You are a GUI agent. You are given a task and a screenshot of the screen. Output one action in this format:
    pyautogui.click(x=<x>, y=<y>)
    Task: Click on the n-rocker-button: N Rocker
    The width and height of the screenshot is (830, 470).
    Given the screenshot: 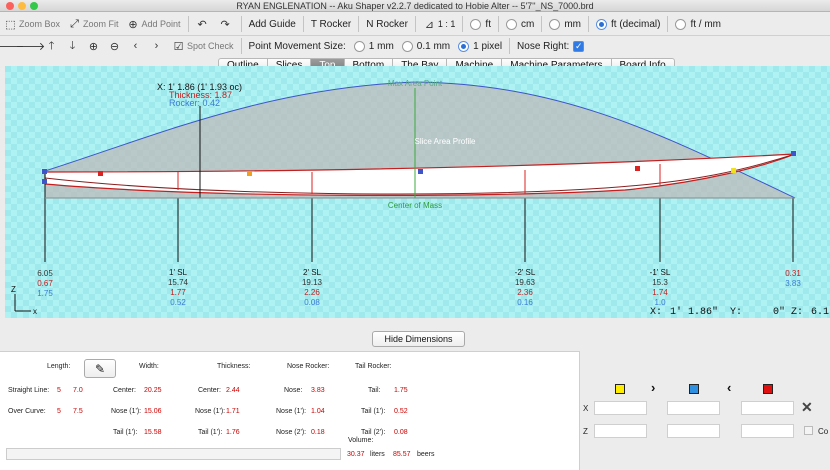 What is the action you would take?
    pyautogui.click(x=387, y=24)
    